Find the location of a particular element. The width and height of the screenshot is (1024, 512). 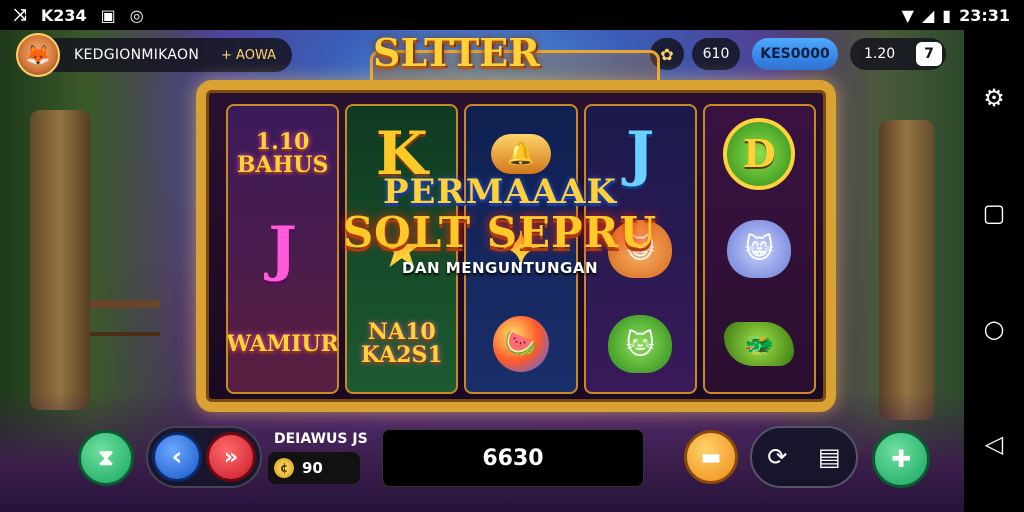

refresh-icon: ⟳ is located at coordinates (777, 457).